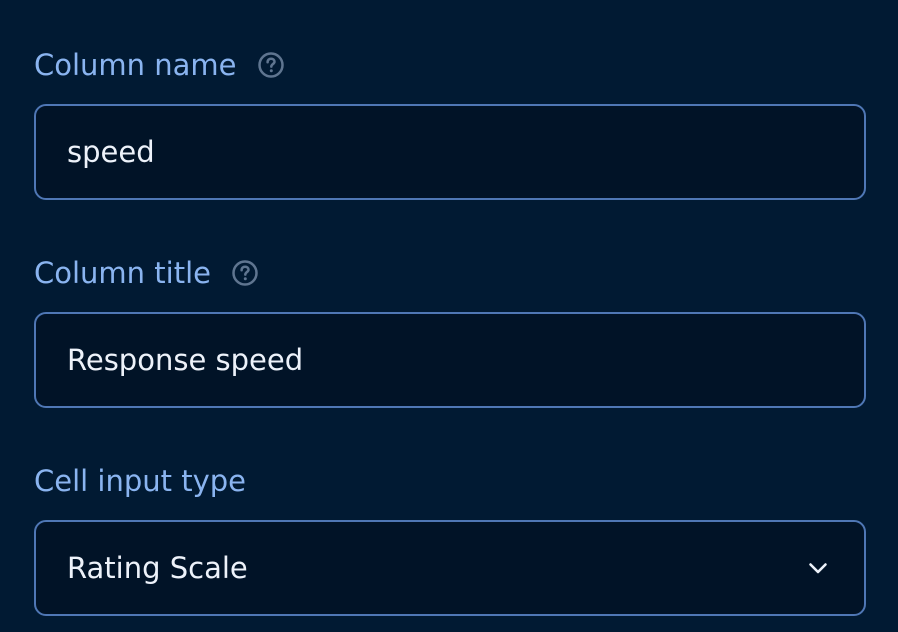 Image resolution: width=898 pixels, height=632 pixels. I want to click on column-title-label-row: Column title, so click(450, 273).